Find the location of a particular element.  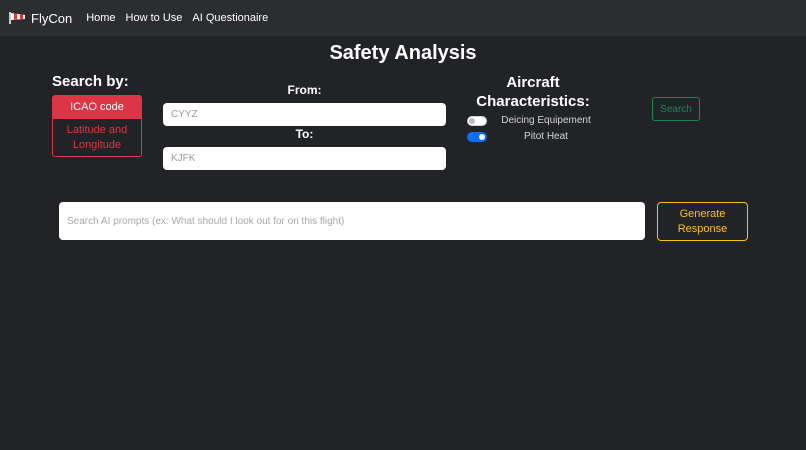

ai-prompt-input is located at coordinates (352, 221).